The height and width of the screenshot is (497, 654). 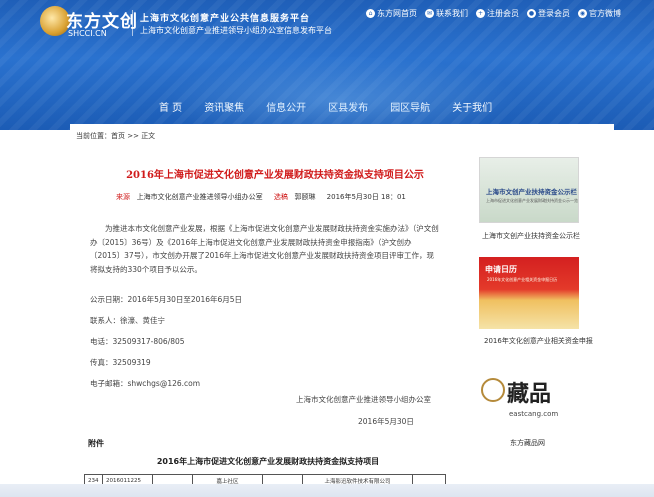 I want to click on nav-item-home: 首 页, so click(x=170, y=106).